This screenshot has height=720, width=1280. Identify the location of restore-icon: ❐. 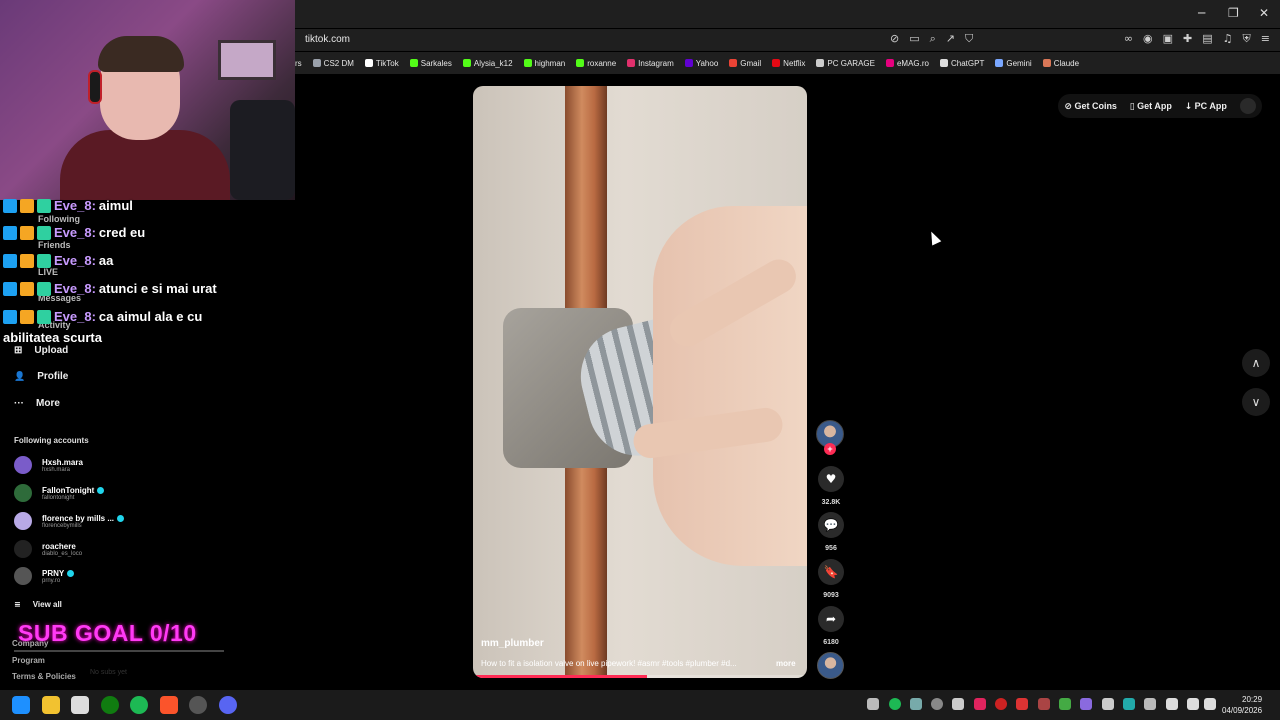
(1233, 13).